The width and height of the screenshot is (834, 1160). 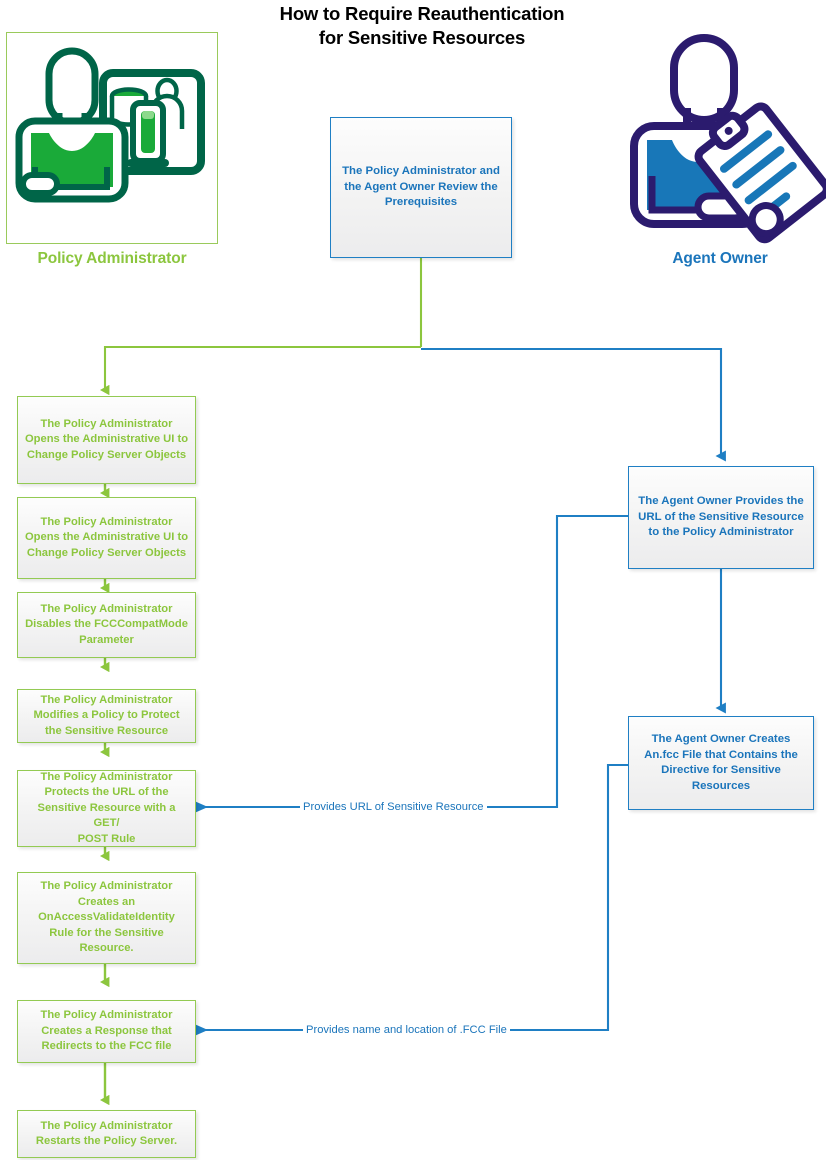 I want to click on agent-owner-label: Agent Owner, so click(x=720, y=258).